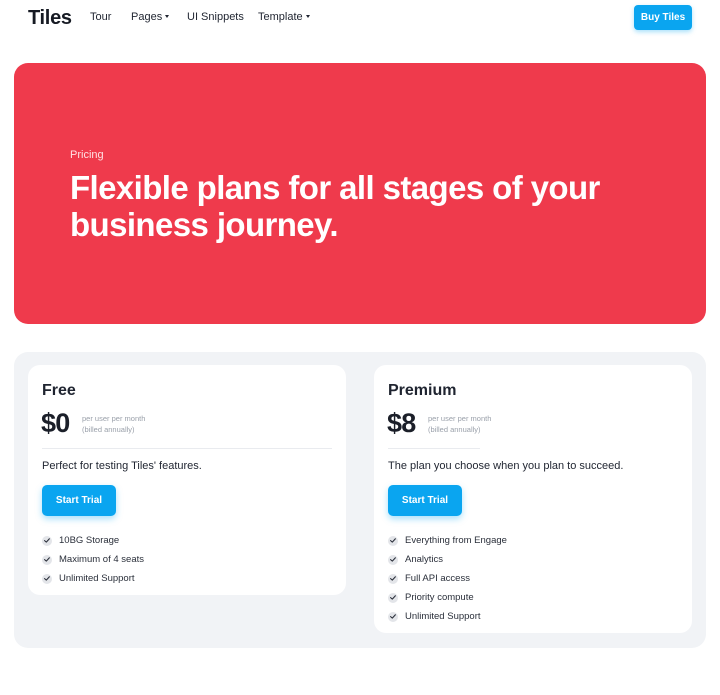 The image size is (720, 695). I want to click on hero-eyebrow: Pricing, so click(87, 155).